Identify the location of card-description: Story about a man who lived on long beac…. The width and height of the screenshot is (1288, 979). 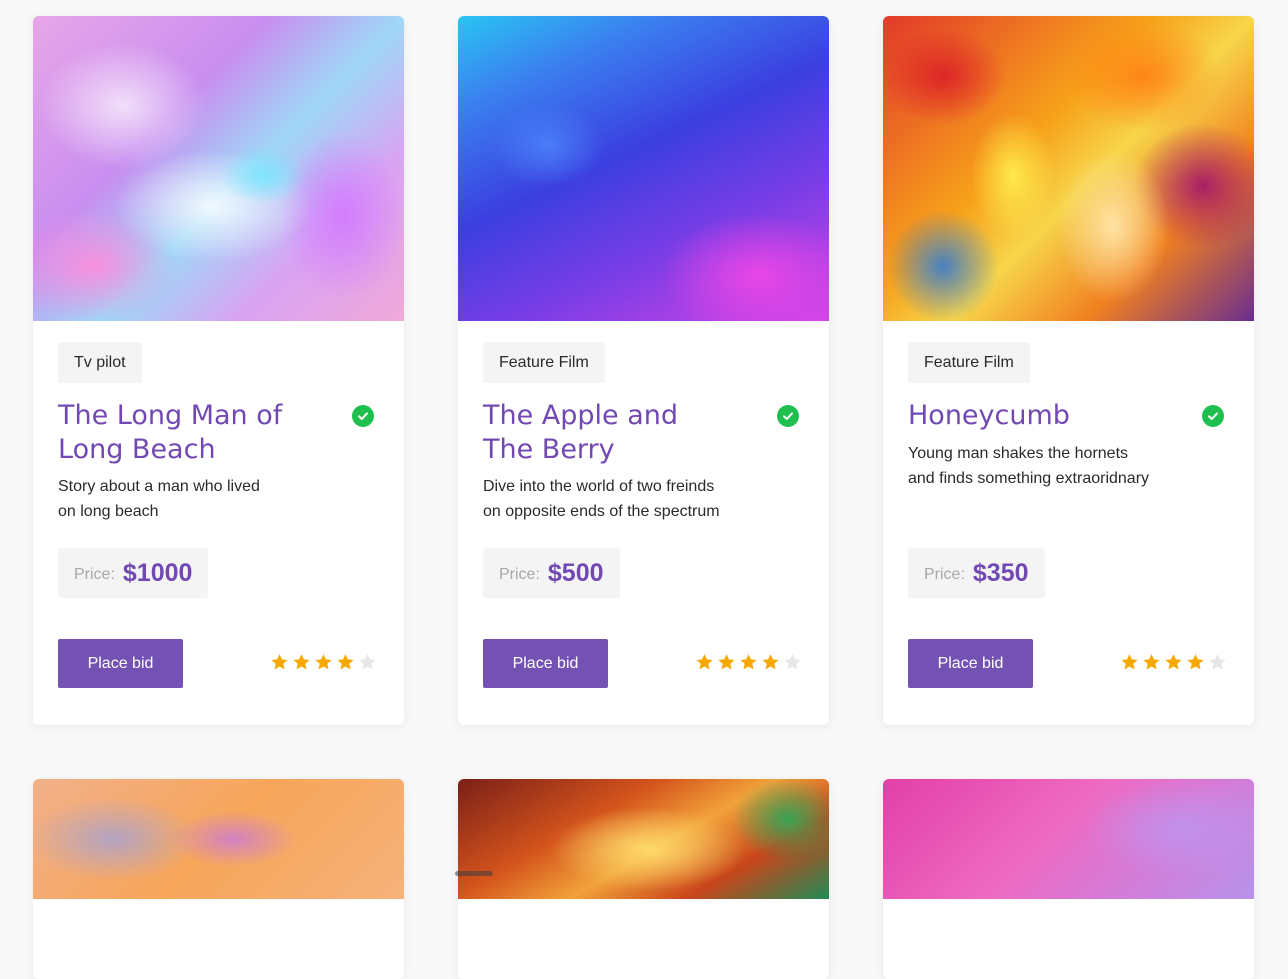
(159, 499).